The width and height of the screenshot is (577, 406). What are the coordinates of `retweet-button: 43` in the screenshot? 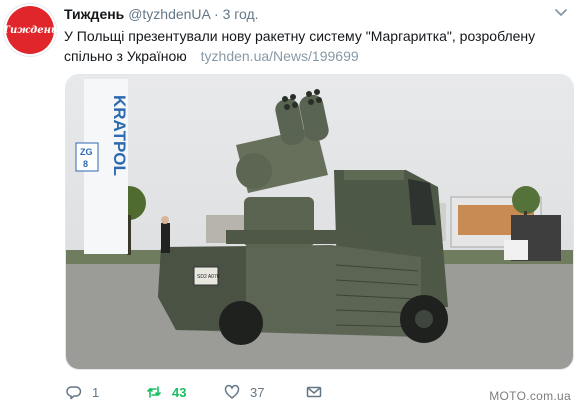 It's located at (166, 392).